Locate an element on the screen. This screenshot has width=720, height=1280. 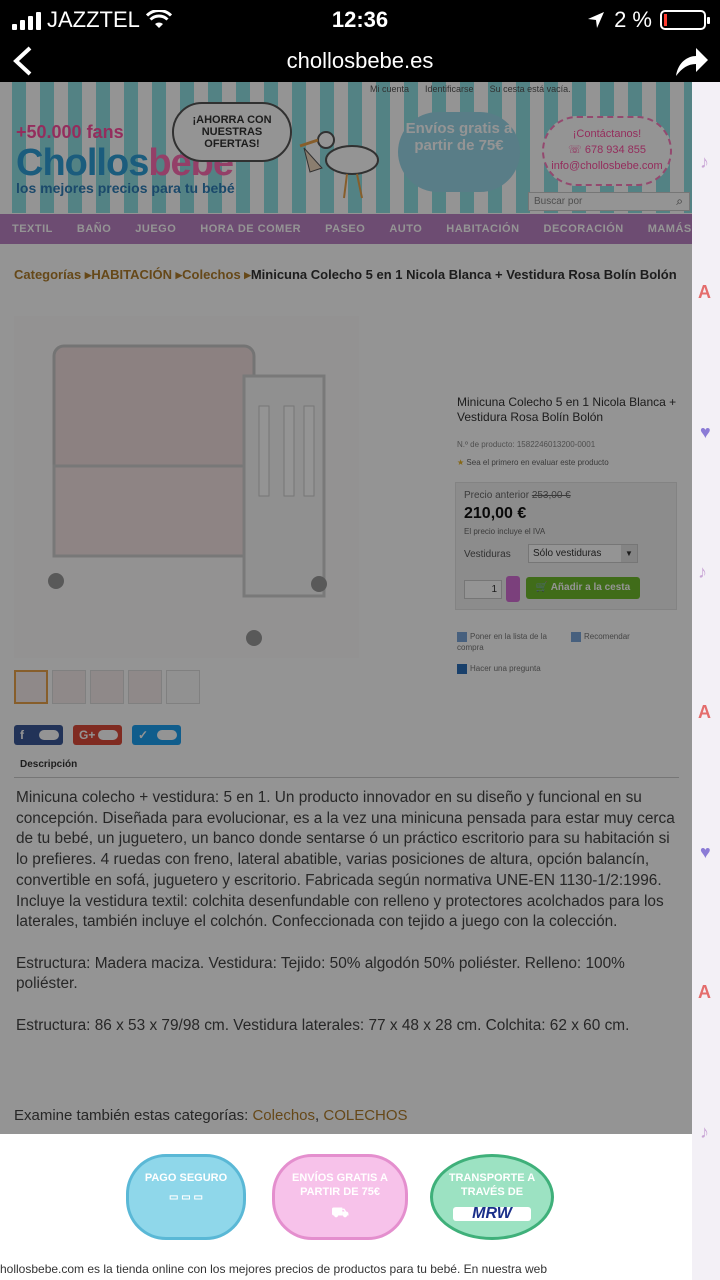
battery-icon is located at coordinates (685, 20).